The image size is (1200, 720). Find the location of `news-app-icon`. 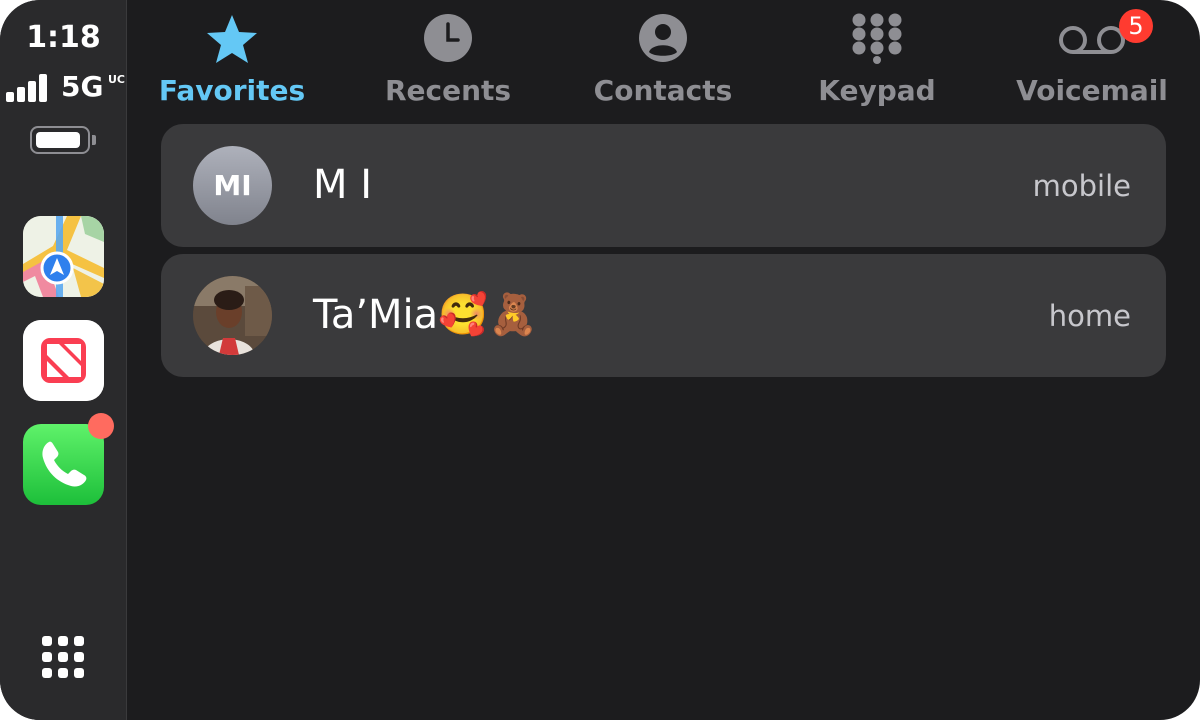

news-app-icon is located at coordinates (63, 360).